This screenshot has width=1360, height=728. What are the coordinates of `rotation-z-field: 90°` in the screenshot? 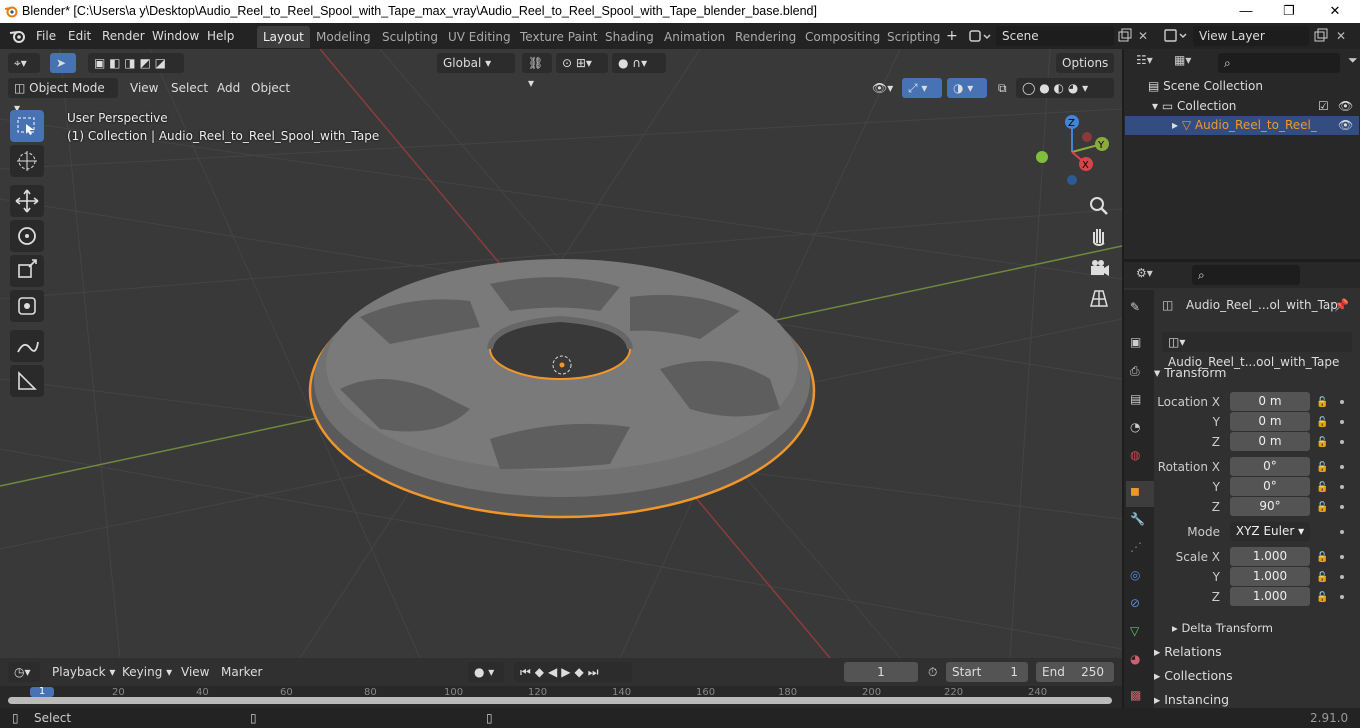 It's located at (1270, 506).